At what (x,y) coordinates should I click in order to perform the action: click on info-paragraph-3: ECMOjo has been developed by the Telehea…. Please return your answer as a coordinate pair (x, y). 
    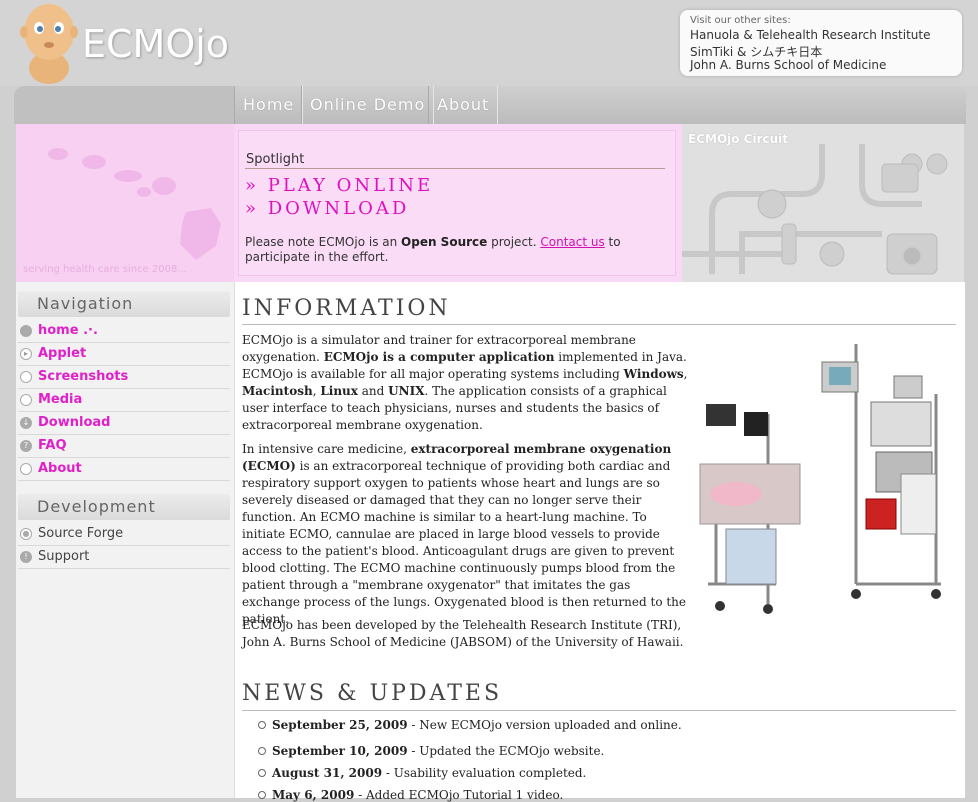
    Looking at the image, I should click on (463, 633).